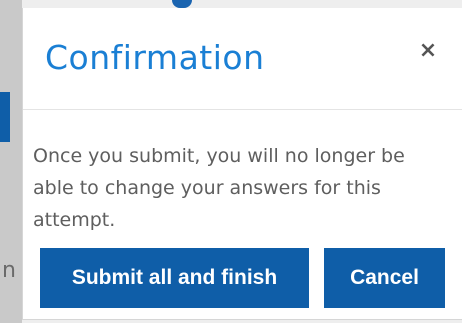 The image size is (462, 323). Describe the element at coordinates (155, 57) in the screenshot. I see `dialog-title: Confirmation` at that location.